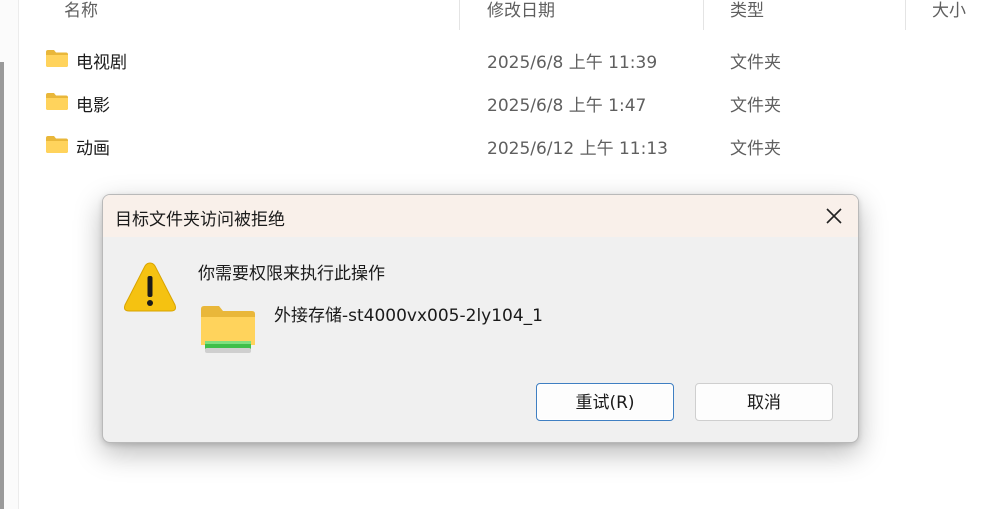  I want to click on file-date: 2025/6/8 上午 11:39, so click(572, 63).